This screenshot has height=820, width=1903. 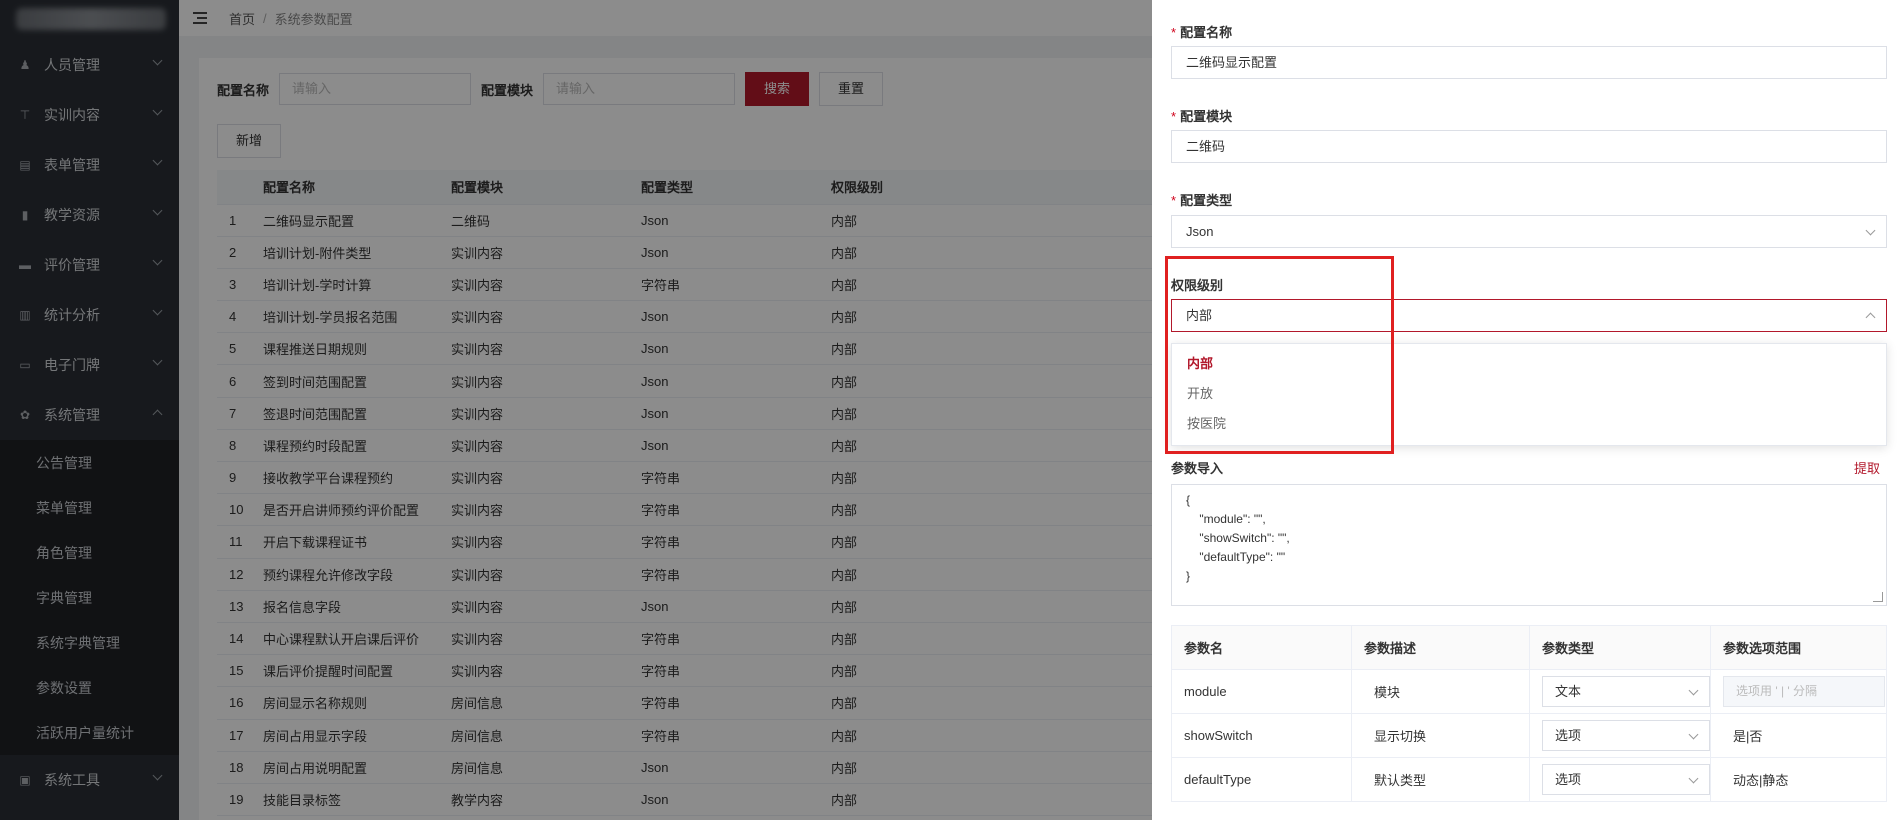 I want to click on config-name-input: 二维码显示配置, so click(x=1529, y=62).